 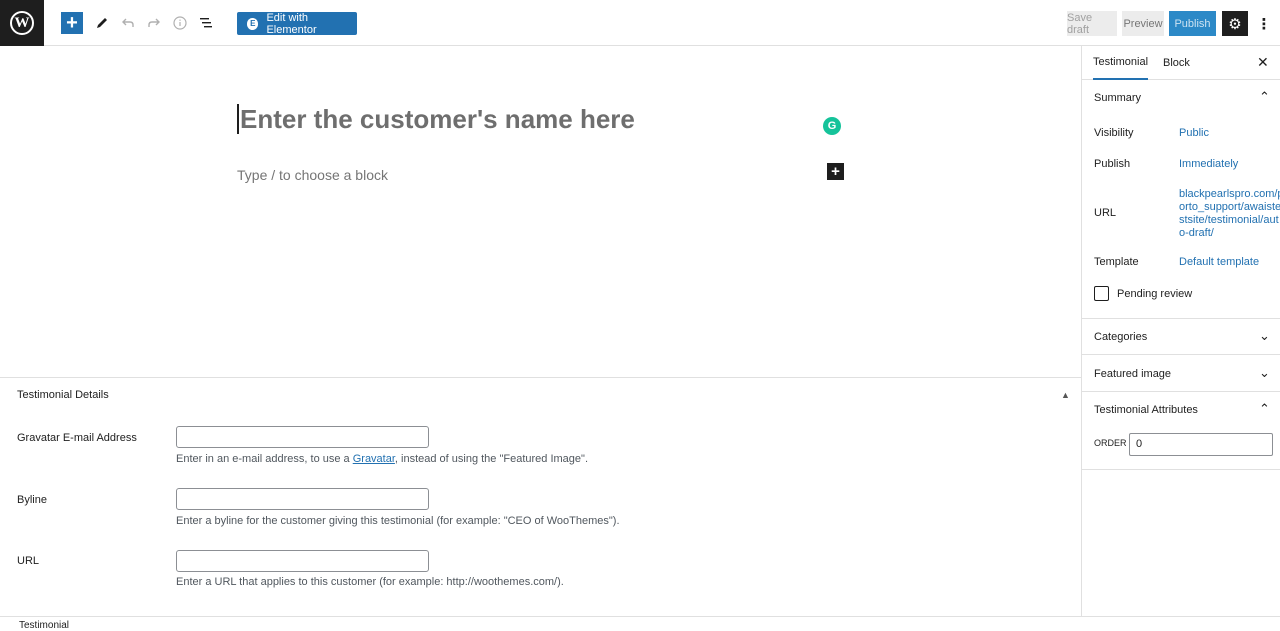 I want to click on preview-button: Preview, so click(x=1143, y=23).